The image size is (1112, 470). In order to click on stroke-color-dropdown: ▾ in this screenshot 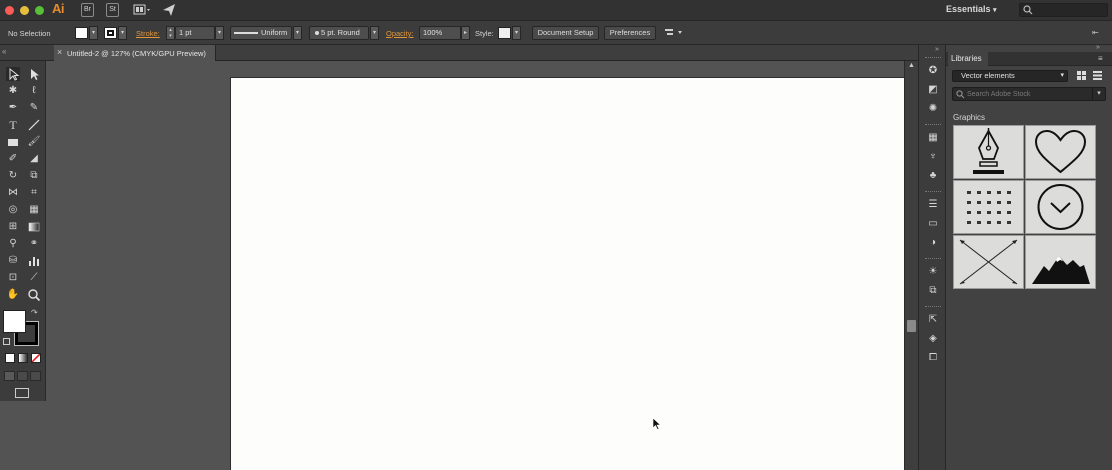, I will do `click(122, 33)`.